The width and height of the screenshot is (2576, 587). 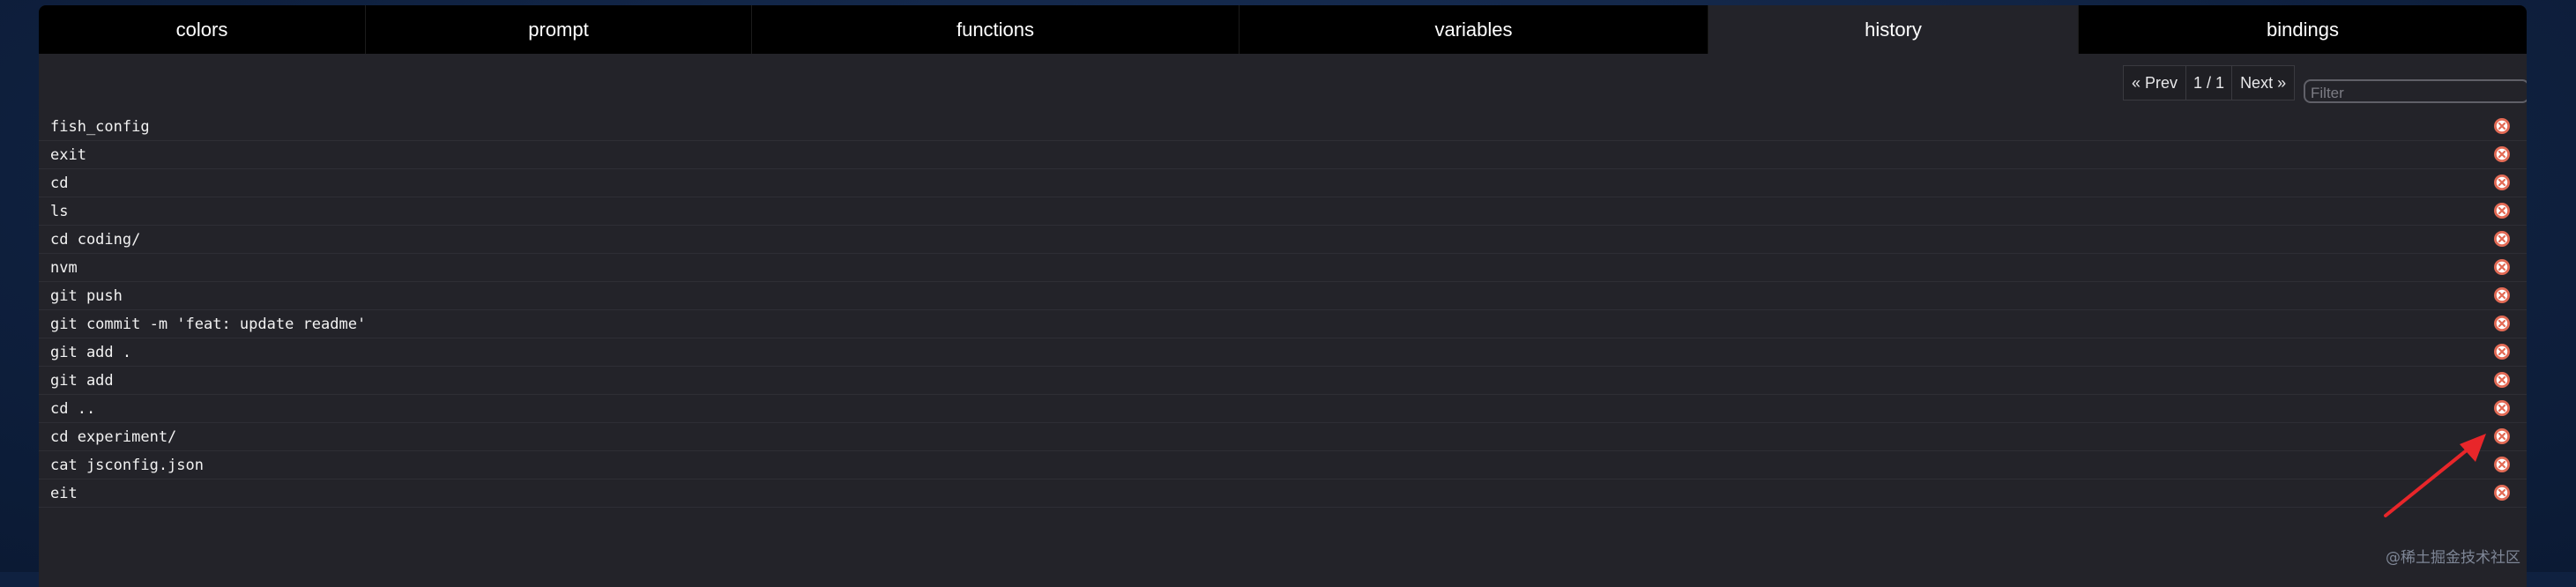 What do you see at coordinates (208, 324) in the screenshot?
I see `history-command: git commit -m 'feat: update readme'` at bounding box center [208, 324].